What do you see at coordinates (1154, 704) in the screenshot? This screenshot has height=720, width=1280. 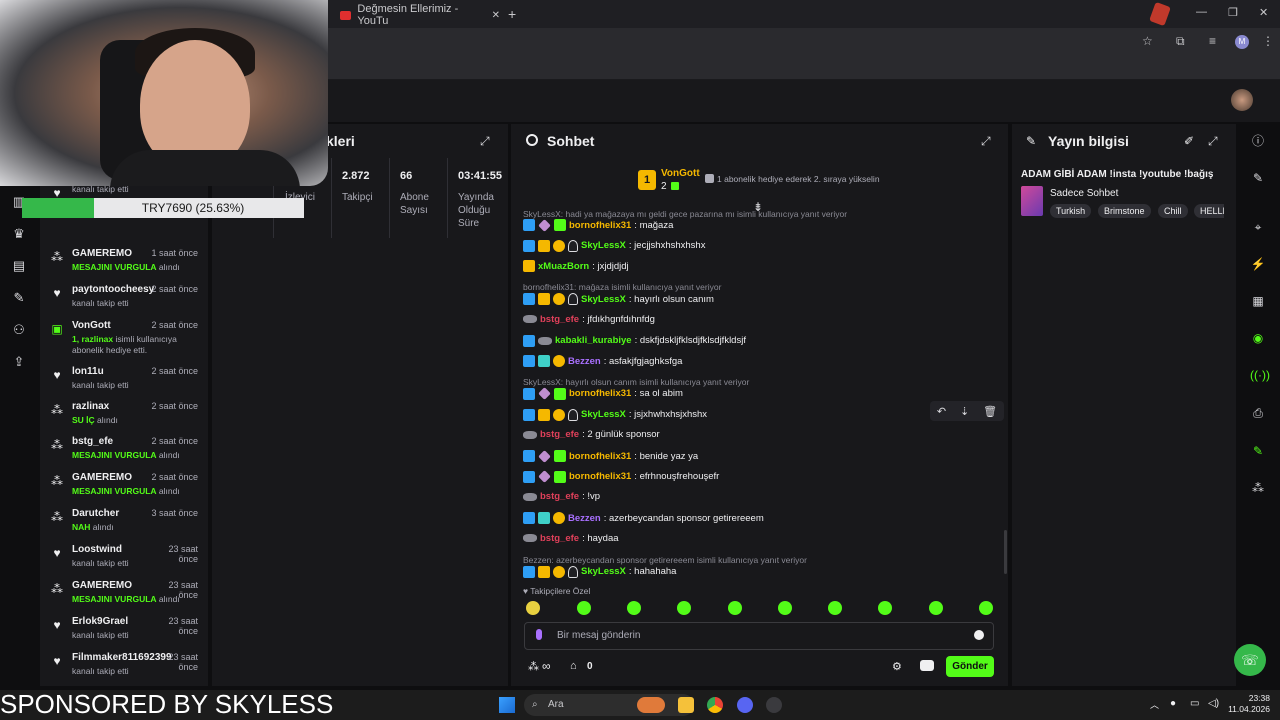 I see `chevron-up-icon: ︿` at bounding box center [1154, 704].